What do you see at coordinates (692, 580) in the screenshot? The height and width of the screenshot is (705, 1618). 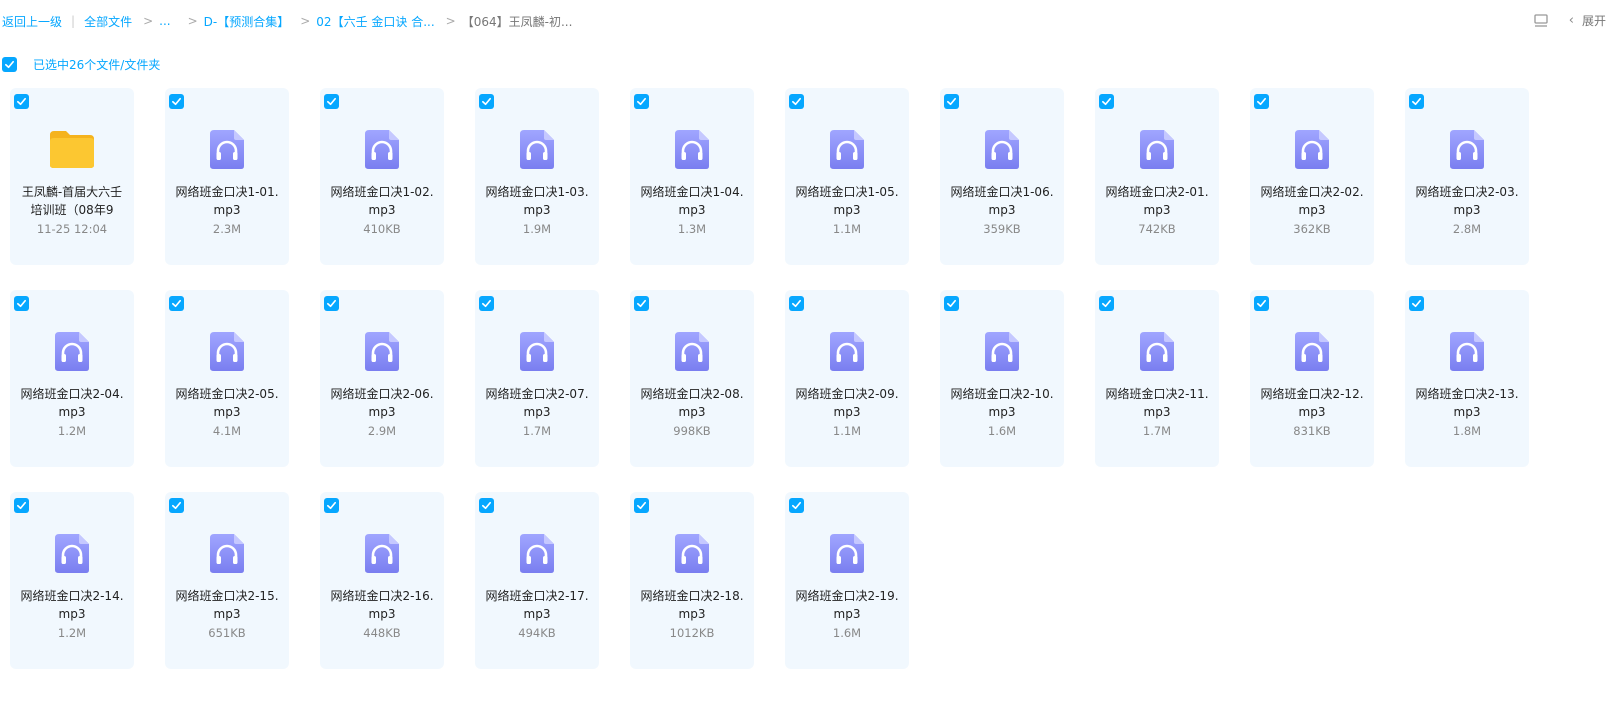 I see `file-card: 网络班金口决2-18.mp3 1012KB` at bounding box center [692, 580].